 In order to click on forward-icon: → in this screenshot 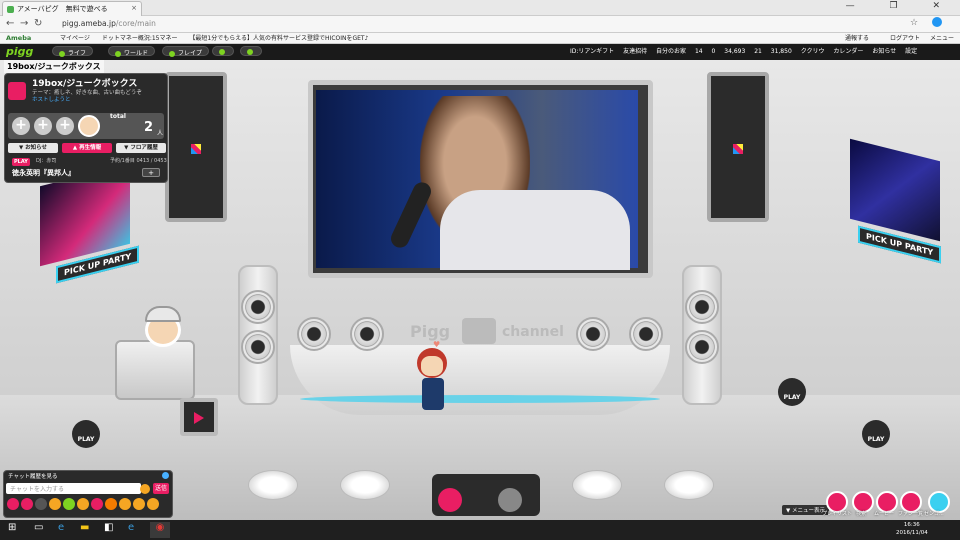, I will do `click(24, 23)`.